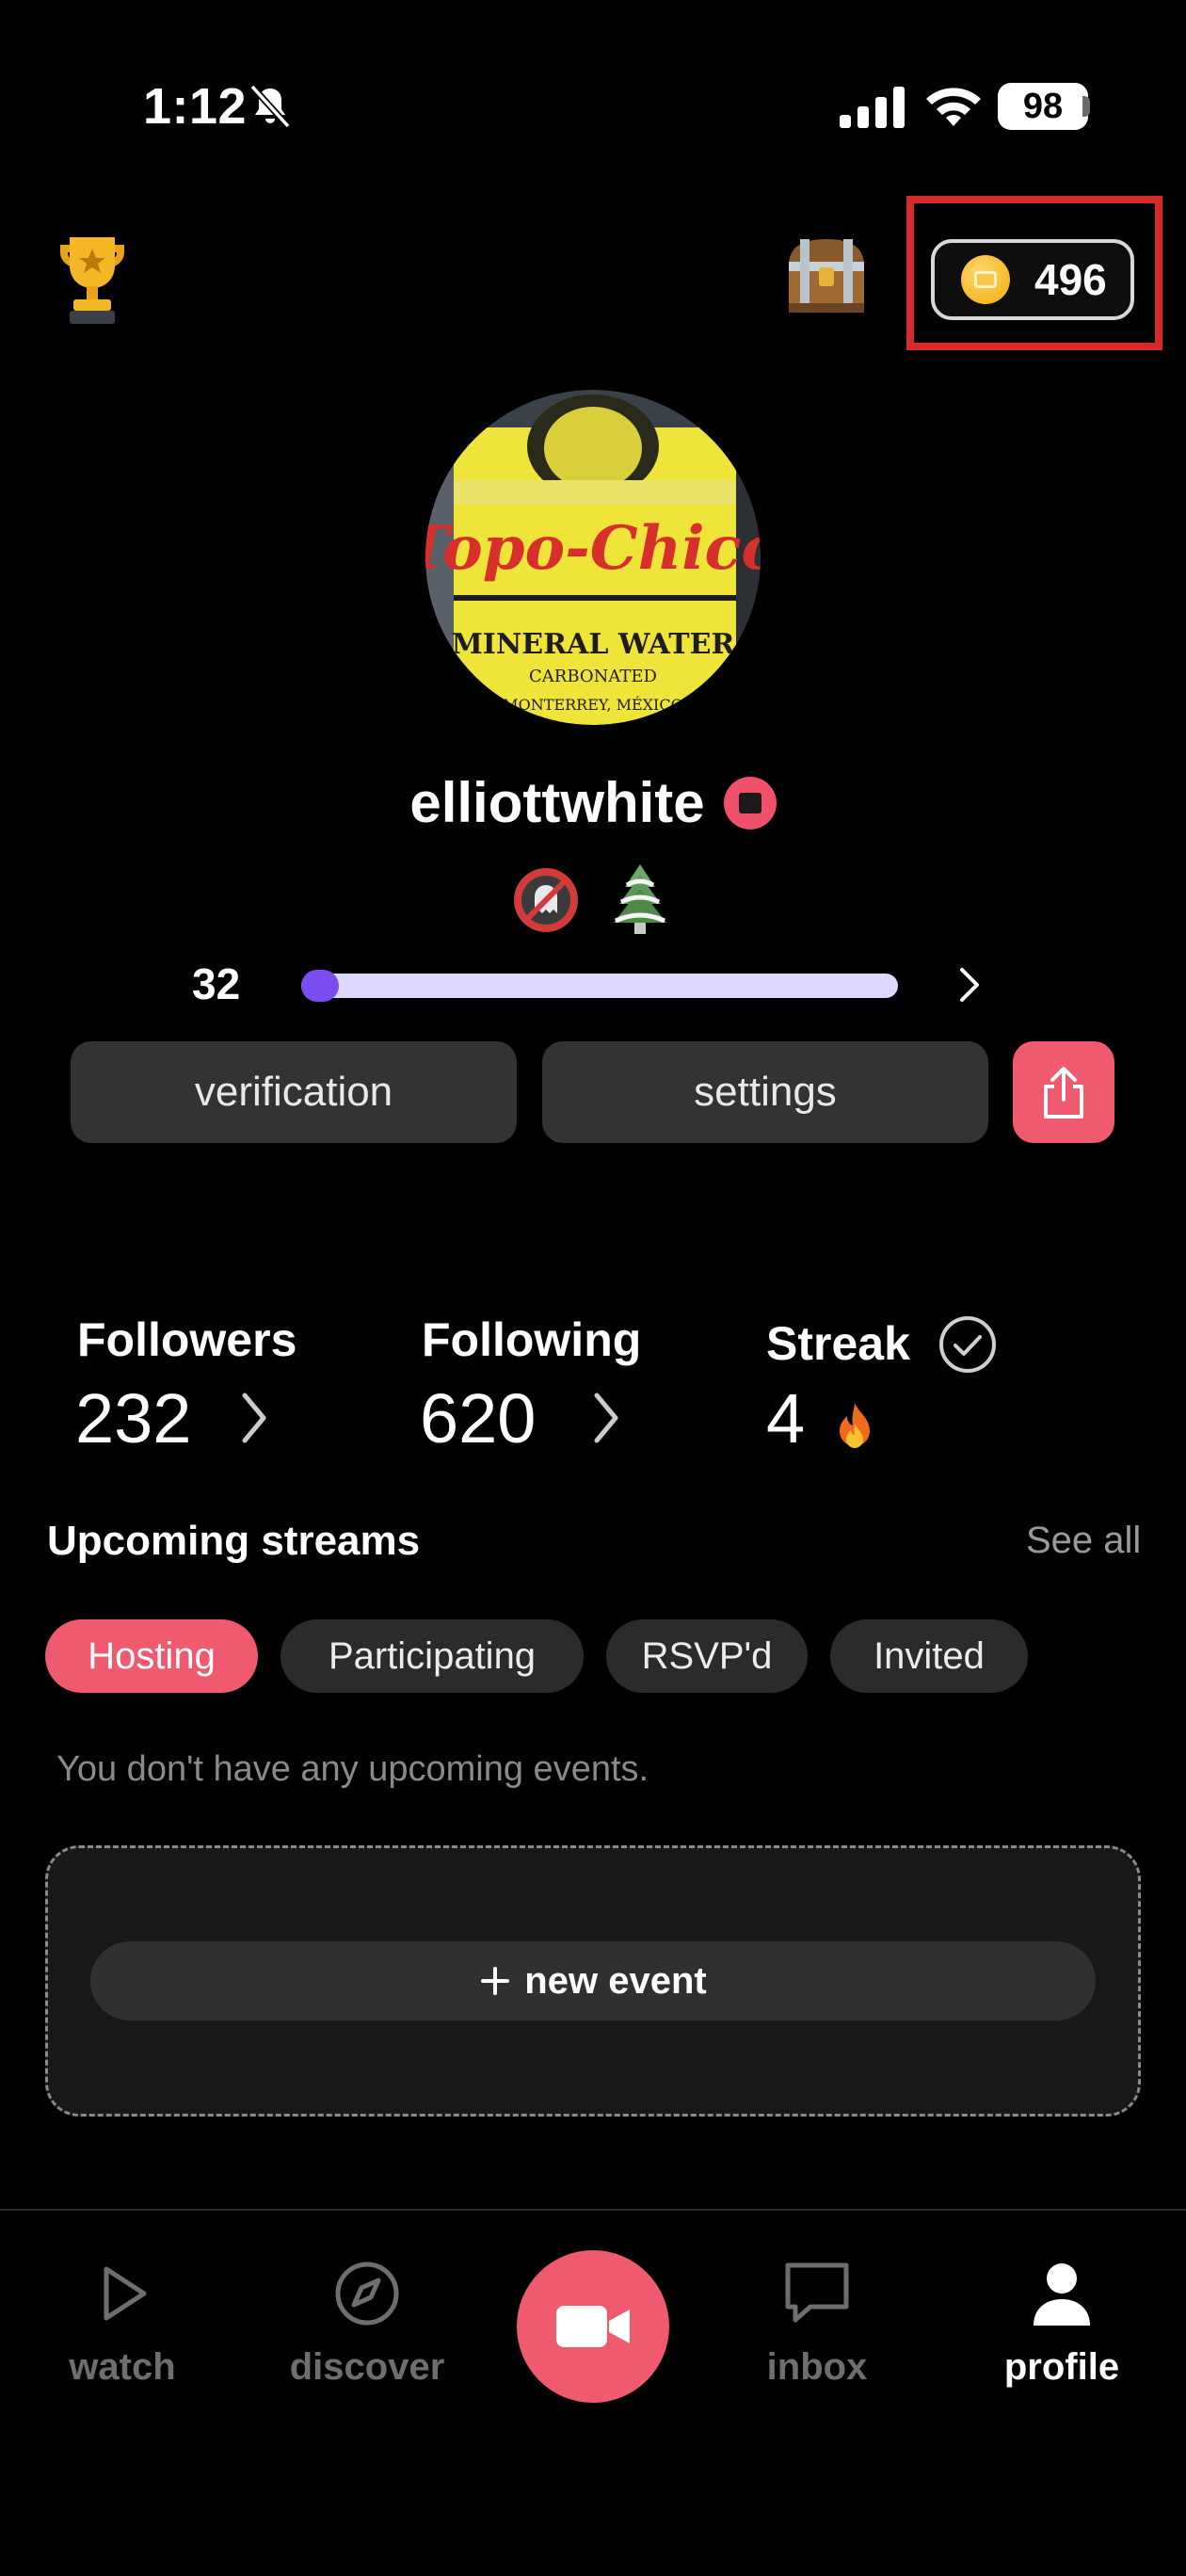 The image size is (1186, 2576). I want to click on play-icon, so click(125, 2293).